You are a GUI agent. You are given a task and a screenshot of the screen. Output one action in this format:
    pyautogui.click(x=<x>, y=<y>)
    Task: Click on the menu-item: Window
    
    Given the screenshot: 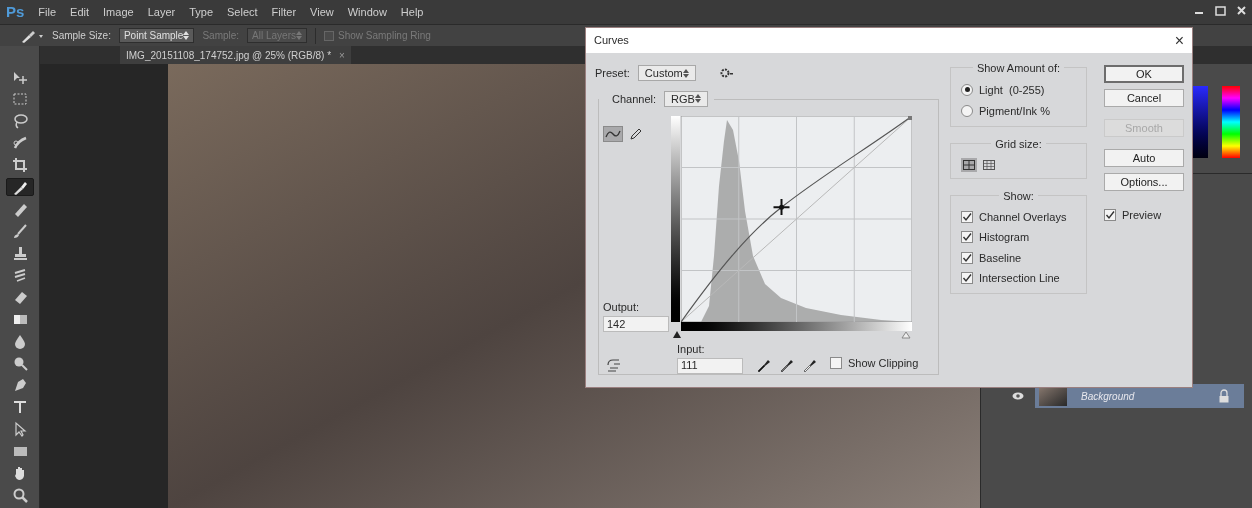 What is the action you would take?
    pyautogui.click(x=367, y=12)
    